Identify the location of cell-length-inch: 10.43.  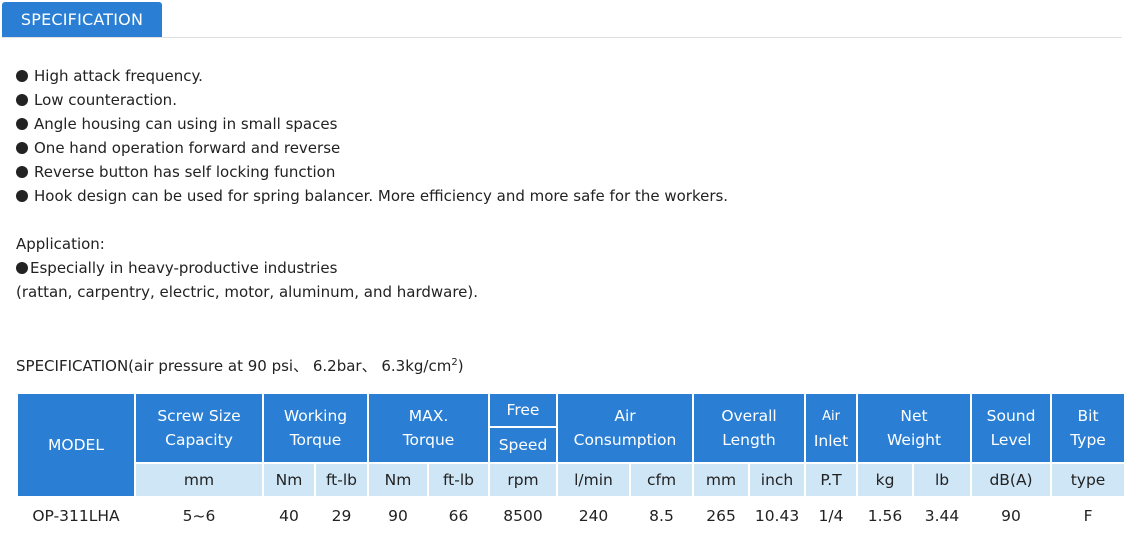
(777, 516).